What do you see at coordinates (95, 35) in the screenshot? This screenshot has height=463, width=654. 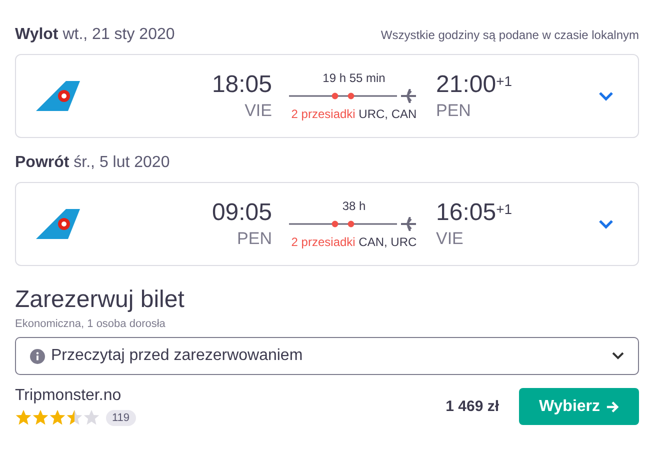 I see `leg-date: Wylot wt., 21 sty 2020` at bounding box center [95, 35].